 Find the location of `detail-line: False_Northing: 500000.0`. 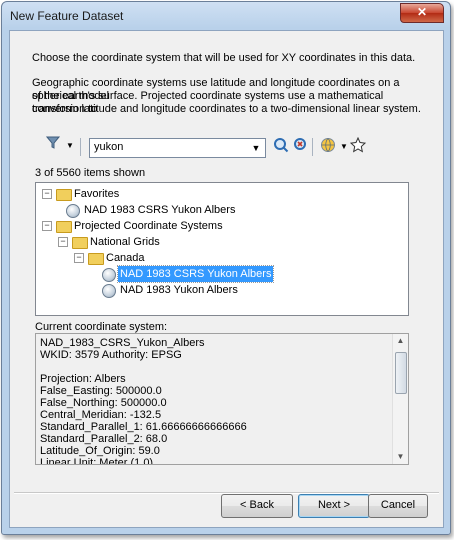

detail-line: False_Northing: 500000.0 is located at coordinates (103, 403).